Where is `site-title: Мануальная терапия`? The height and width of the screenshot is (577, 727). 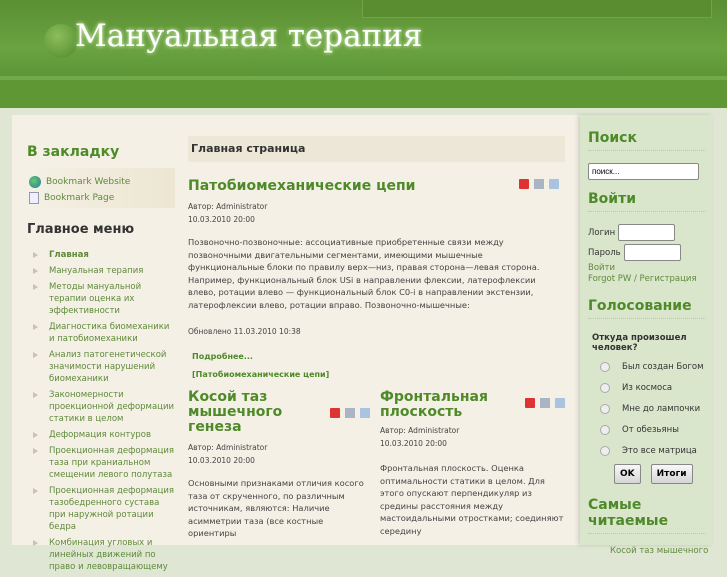
site-title: Мануальная терапия is located at coordinates (248, 36).